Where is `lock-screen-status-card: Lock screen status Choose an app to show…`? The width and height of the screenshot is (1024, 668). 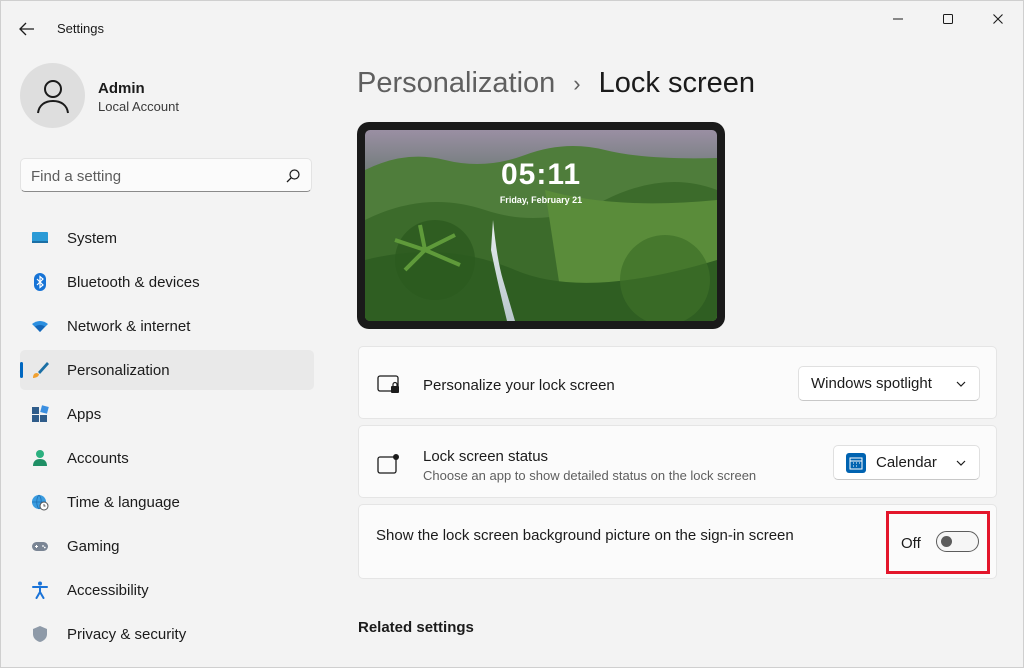
lock-screen-status-card: Lock screen status Choose an app to show… is located at coordinates (677, 461).